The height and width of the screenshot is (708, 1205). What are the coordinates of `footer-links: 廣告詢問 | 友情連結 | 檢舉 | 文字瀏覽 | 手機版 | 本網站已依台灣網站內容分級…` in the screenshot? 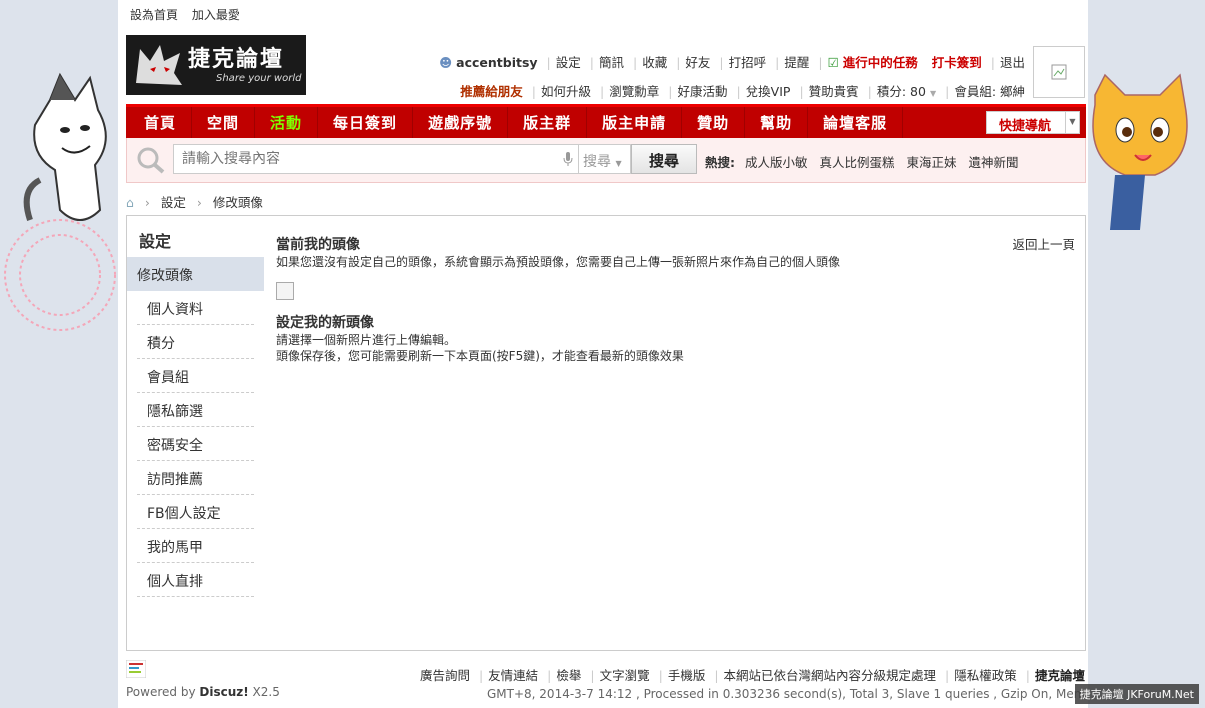 It's located at (752, 675).